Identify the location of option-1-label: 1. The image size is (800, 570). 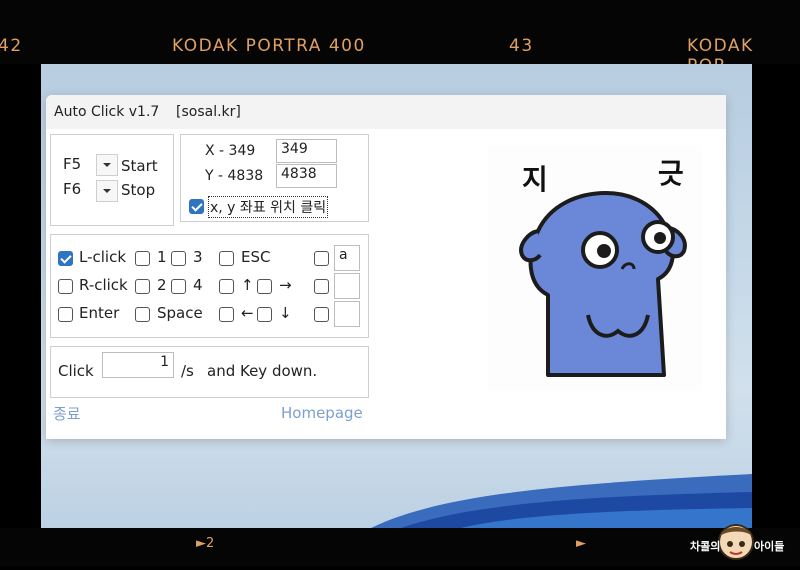
(162, 257).